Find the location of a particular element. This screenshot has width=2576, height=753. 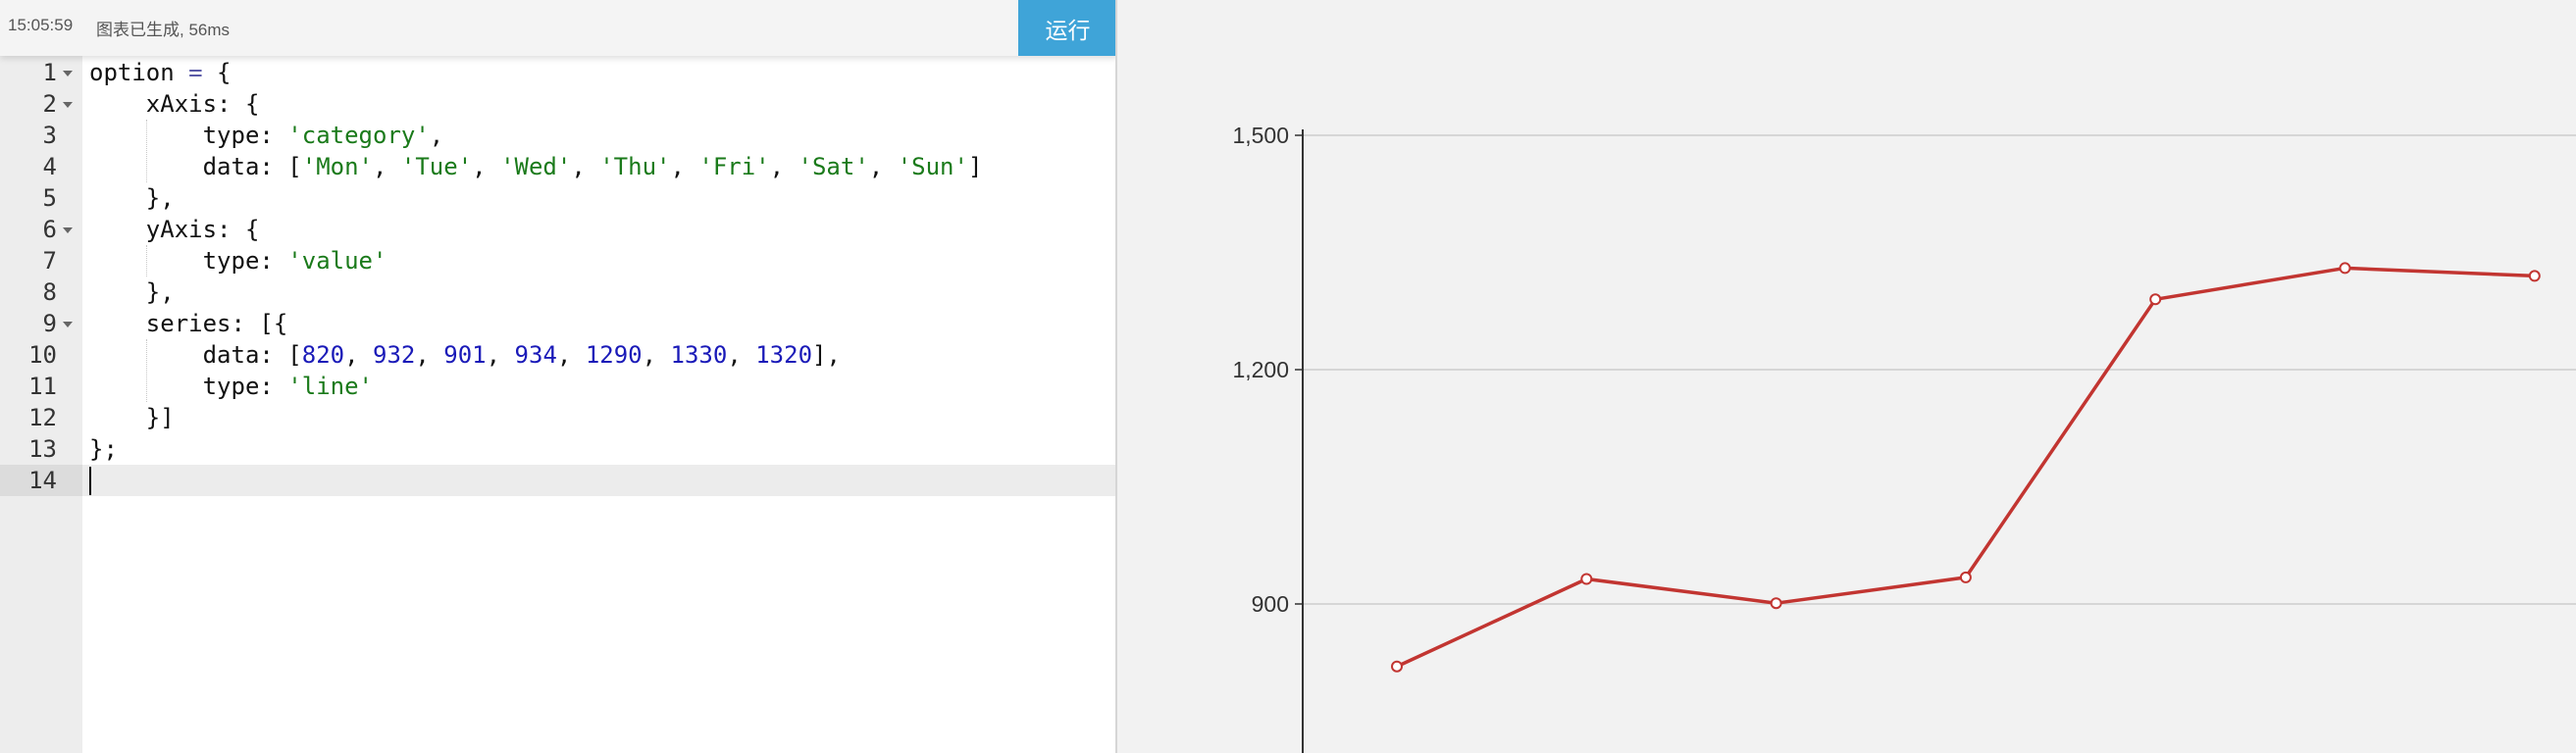

code-token: 'Sun' is located at coordinates (932, 166).